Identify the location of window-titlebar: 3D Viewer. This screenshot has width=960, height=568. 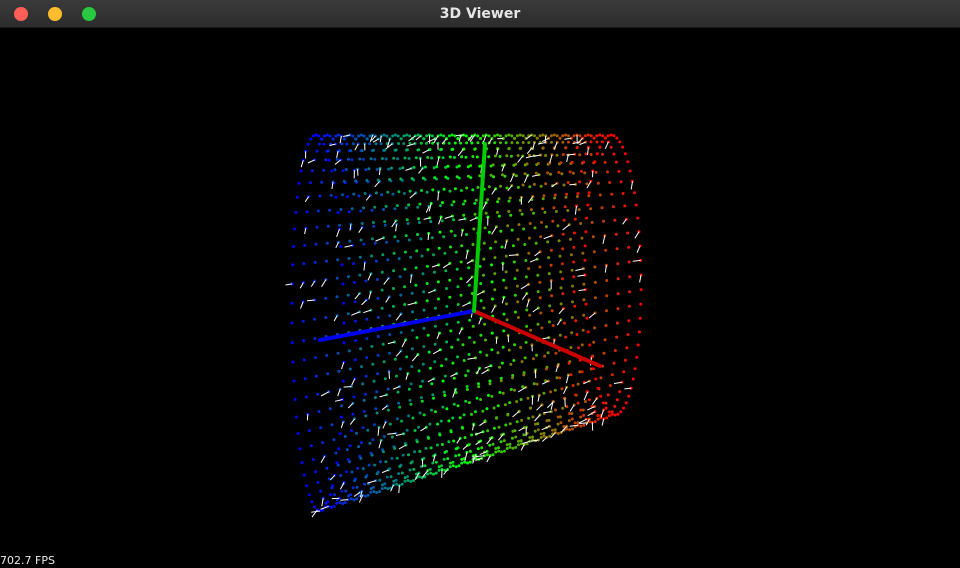
(480, 14).